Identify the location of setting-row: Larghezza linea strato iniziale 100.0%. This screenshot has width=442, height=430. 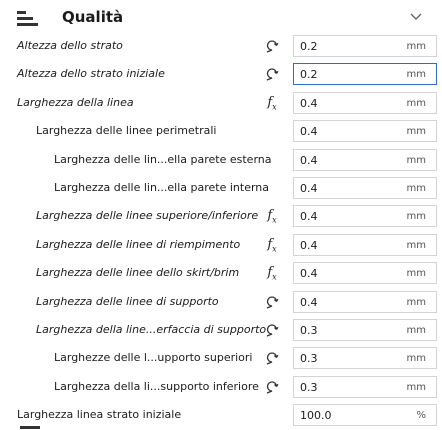
(221, 415).